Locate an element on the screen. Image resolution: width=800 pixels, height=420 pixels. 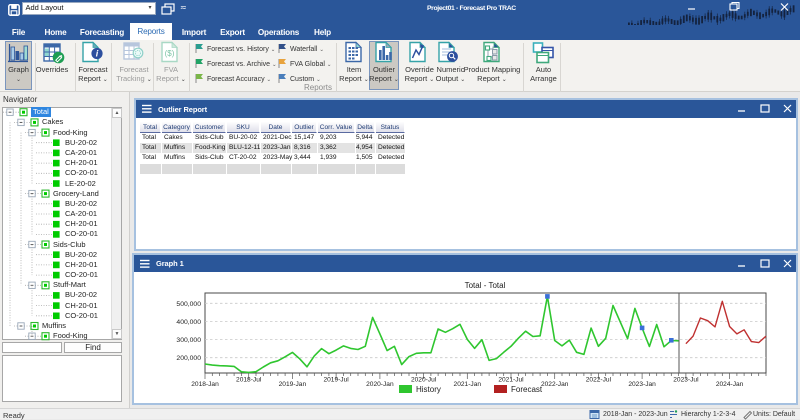
svg-text: Forecast vs. History ⌄ is located at coordinates (241, 49).